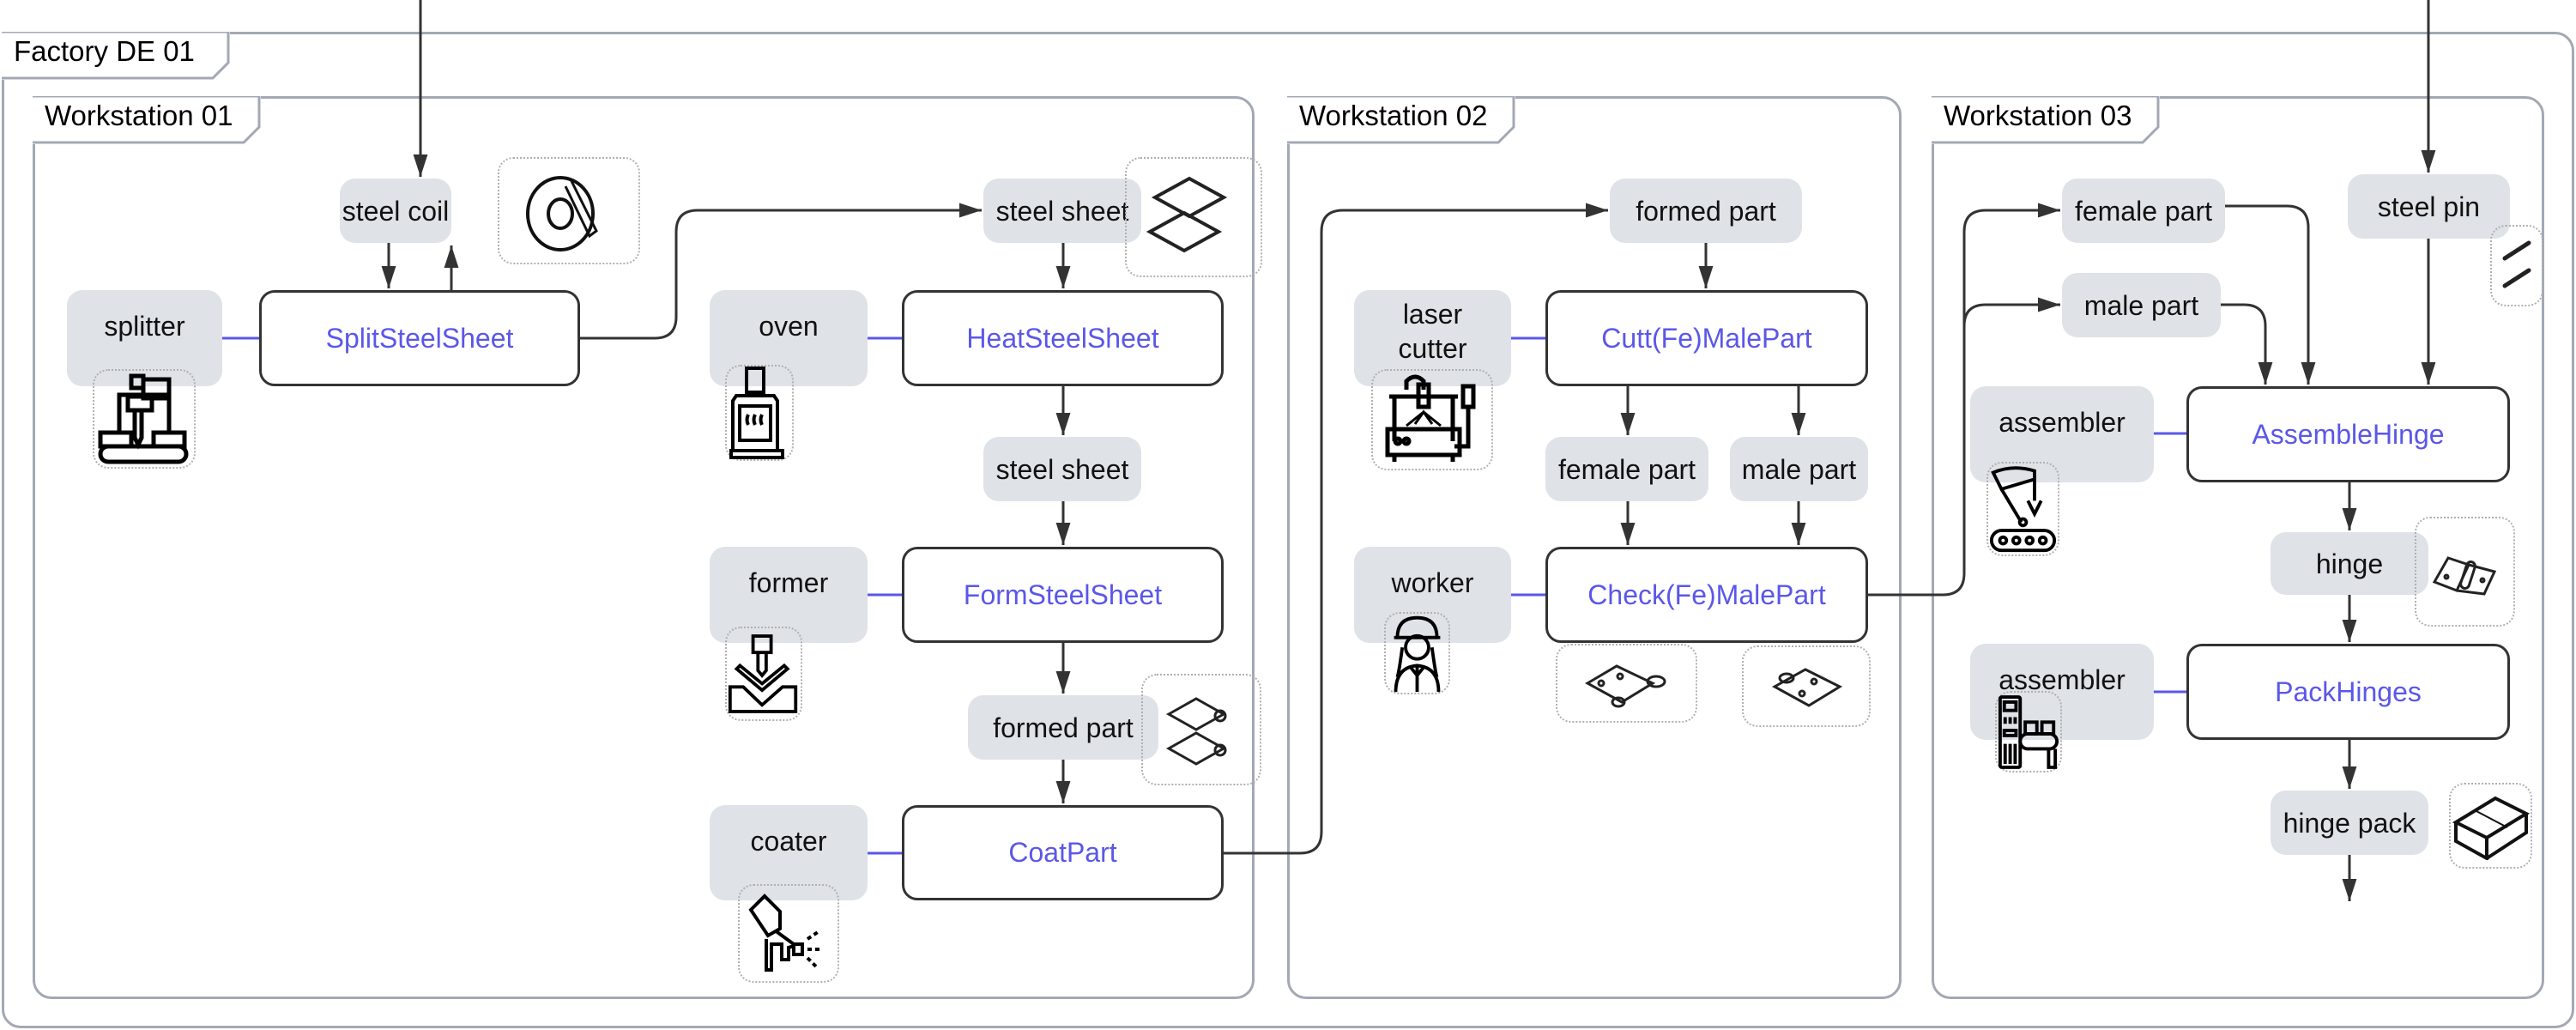  I want to click on activity-heat-steel-sheet: HeatSteelSheet, so click(1063, 338).